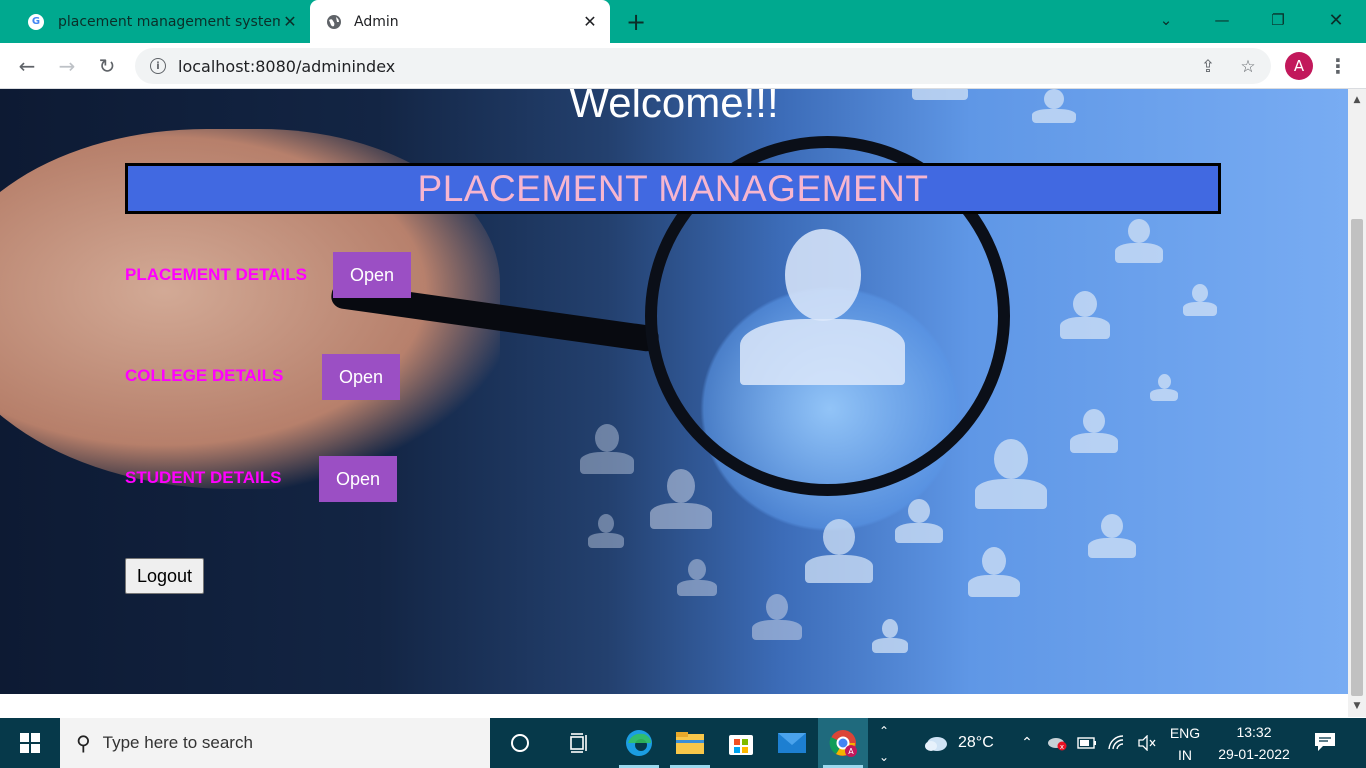  I want to click on speaker-muted-icon, so click(1147, 743).